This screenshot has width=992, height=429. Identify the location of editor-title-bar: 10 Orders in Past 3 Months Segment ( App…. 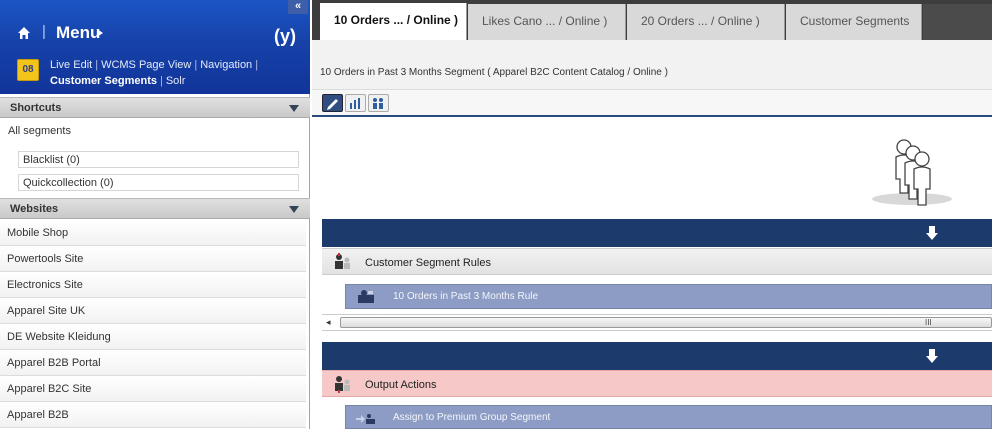
(652, 65).